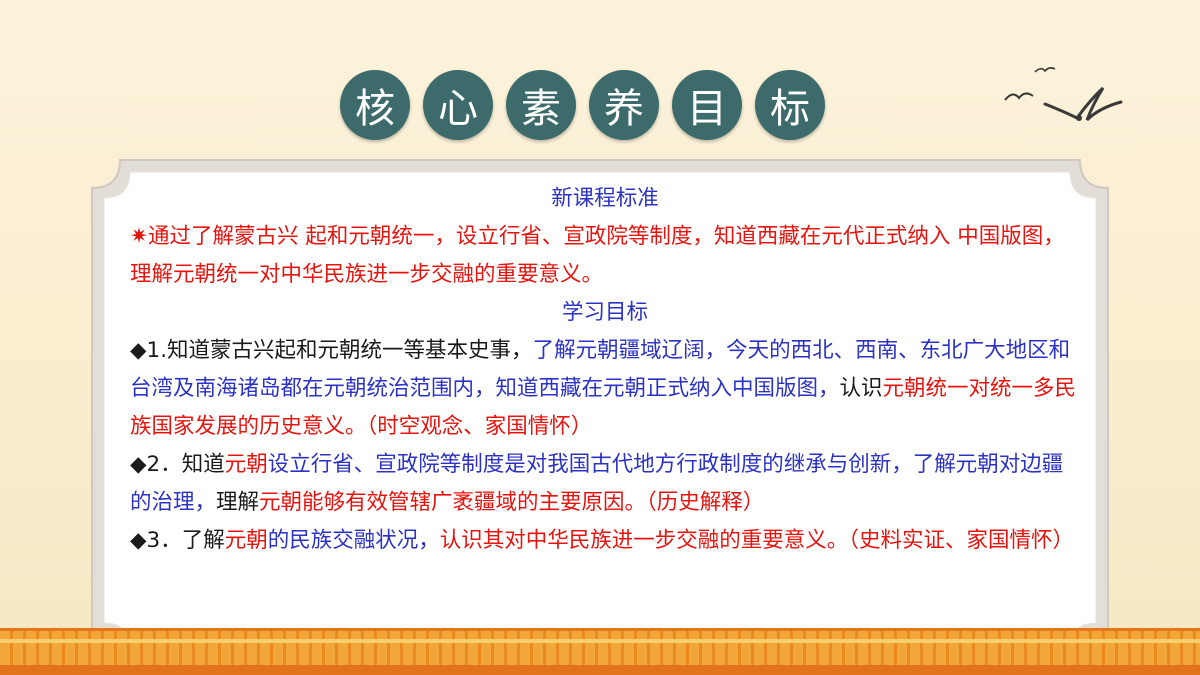  I want to click on objective-2-segment: 元朝能够有效管辖广袤疆域的主要原因。（历史解释）, so click(512, 502).